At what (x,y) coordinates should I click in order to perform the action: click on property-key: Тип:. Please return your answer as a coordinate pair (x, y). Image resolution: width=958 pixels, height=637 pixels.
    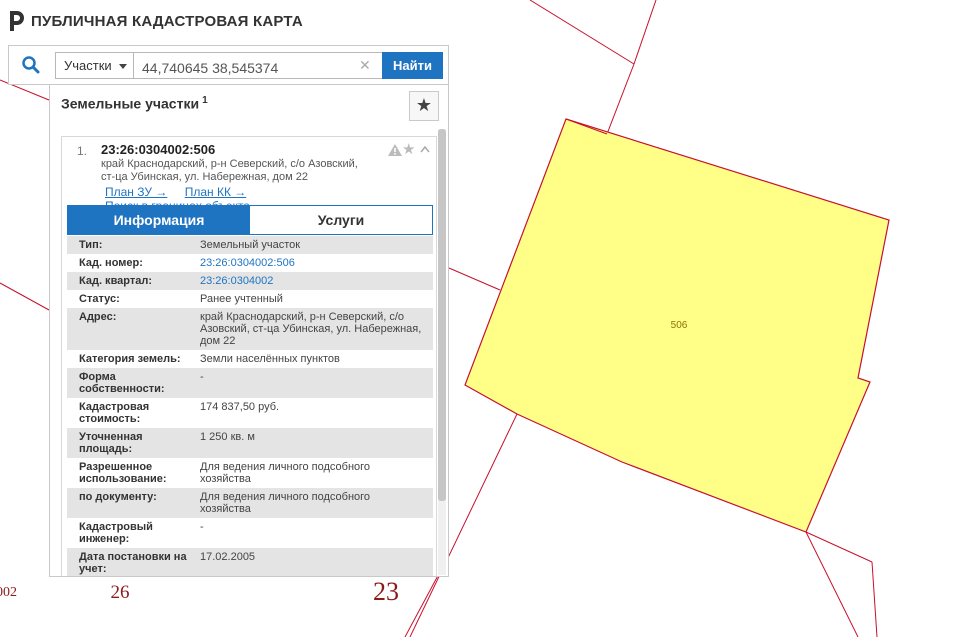
    Looking at the image, I should click on (91, 245).